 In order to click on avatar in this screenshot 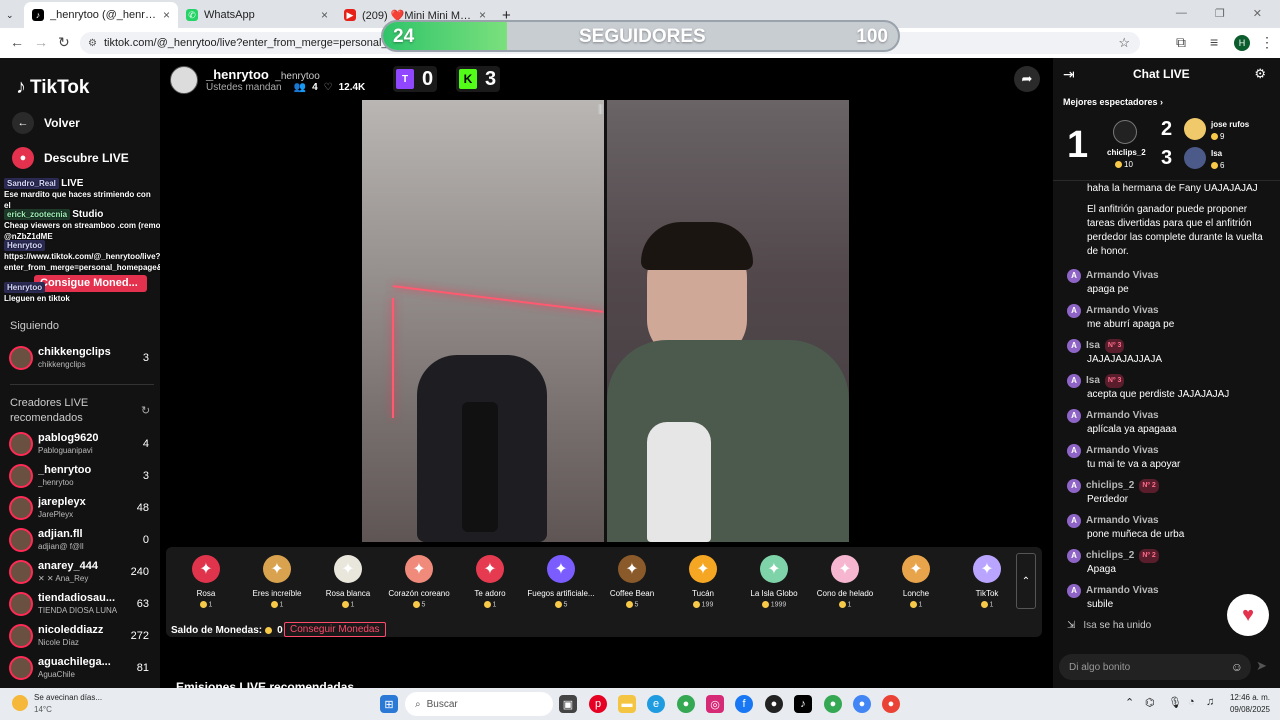, I will do `click(21, 540)`.